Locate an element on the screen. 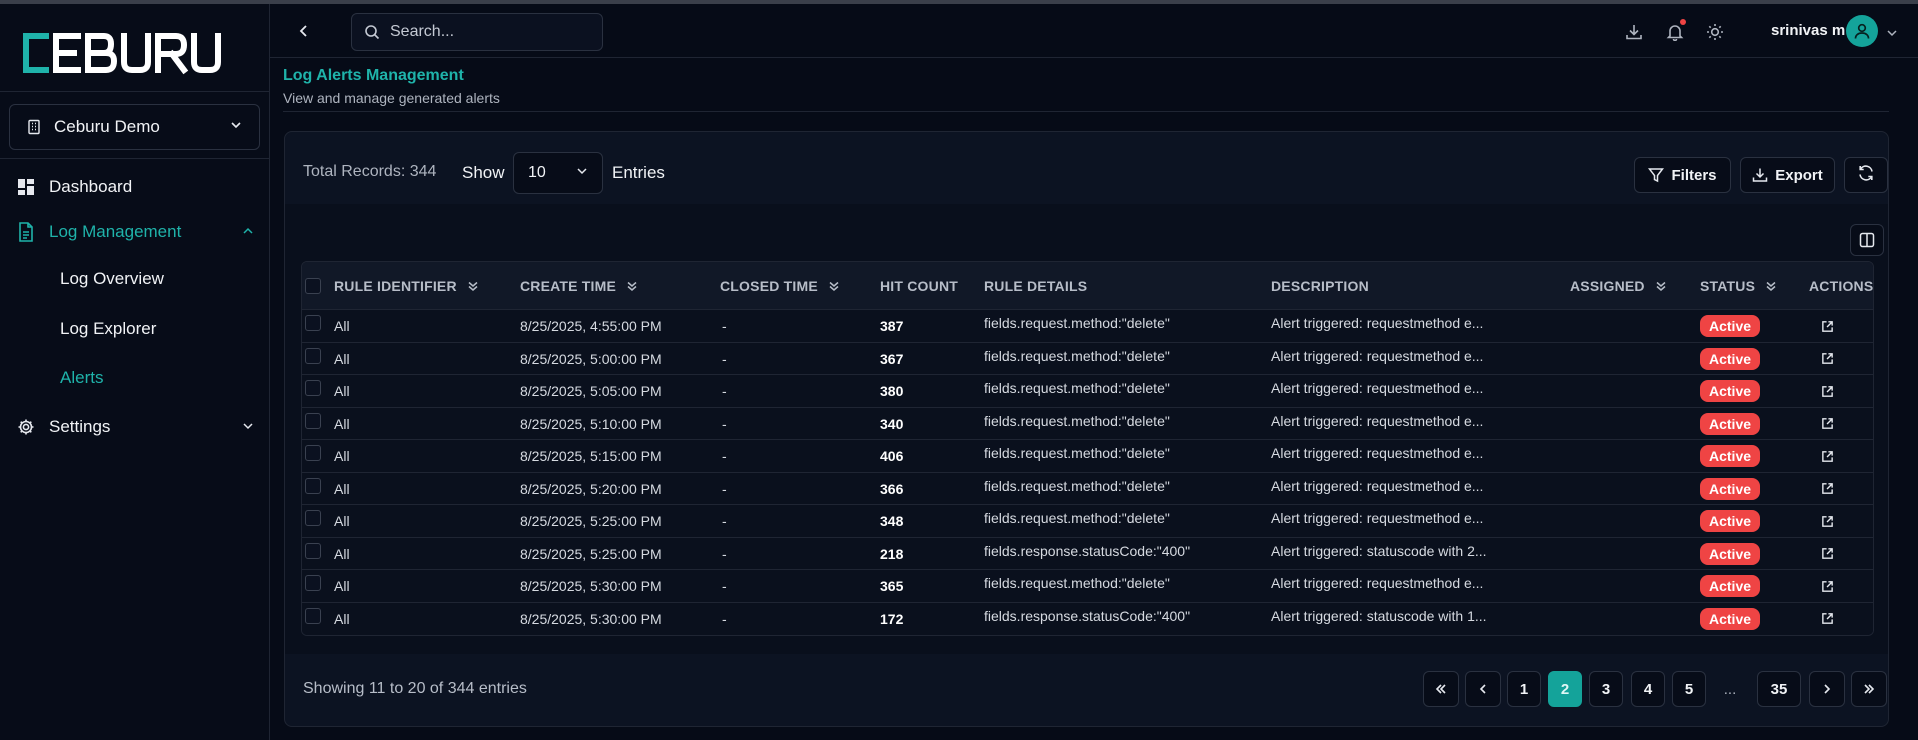 This screenshot has width=1918, height=740. page-size-value: 10 is located at coordinates (537, 172).